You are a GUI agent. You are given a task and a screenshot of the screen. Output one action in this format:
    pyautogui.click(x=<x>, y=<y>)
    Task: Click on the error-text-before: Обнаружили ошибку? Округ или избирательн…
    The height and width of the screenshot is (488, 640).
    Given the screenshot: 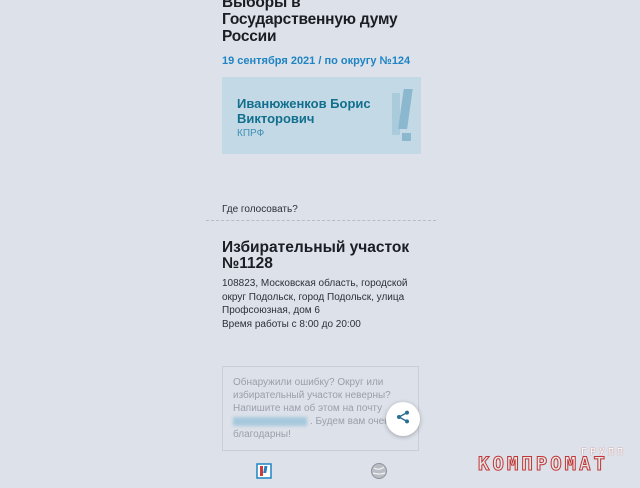 What is the action you would take?
    pyautogui.click(x=312, y=395)
    